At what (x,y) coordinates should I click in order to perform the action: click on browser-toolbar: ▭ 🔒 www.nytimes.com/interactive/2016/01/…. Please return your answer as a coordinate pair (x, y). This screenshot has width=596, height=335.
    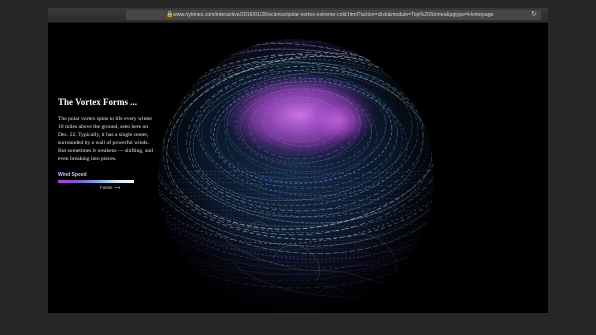
    Looking at the image, I should click on (298, 15).